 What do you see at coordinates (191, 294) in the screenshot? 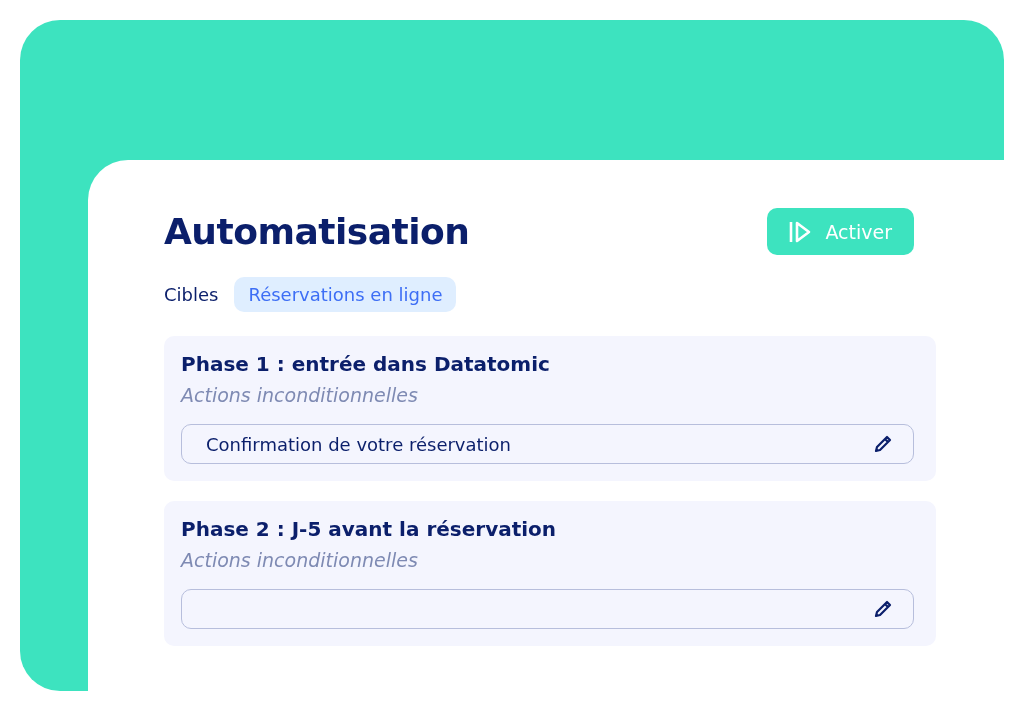
I see `targets-label: Cibles` at bounding box center [191, 294].